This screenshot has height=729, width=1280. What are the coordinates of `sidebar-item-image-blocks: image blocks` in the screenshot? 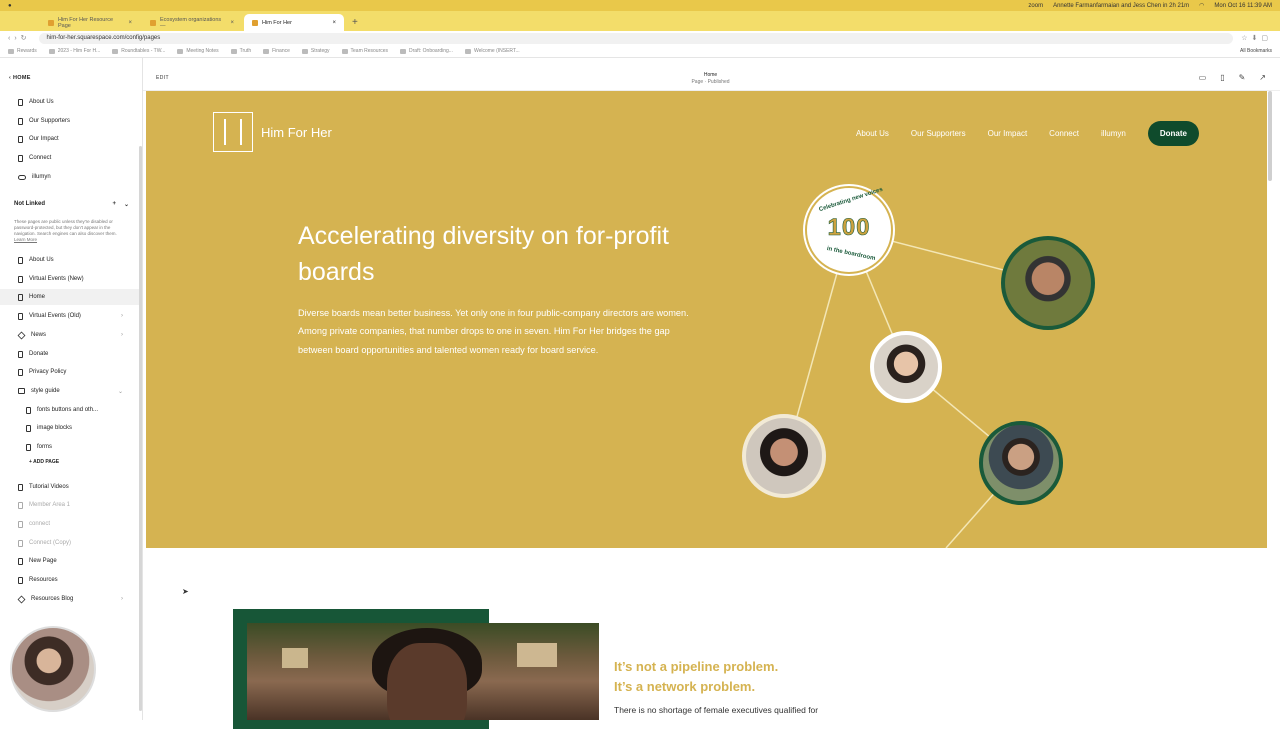 It's located at (69, 428).